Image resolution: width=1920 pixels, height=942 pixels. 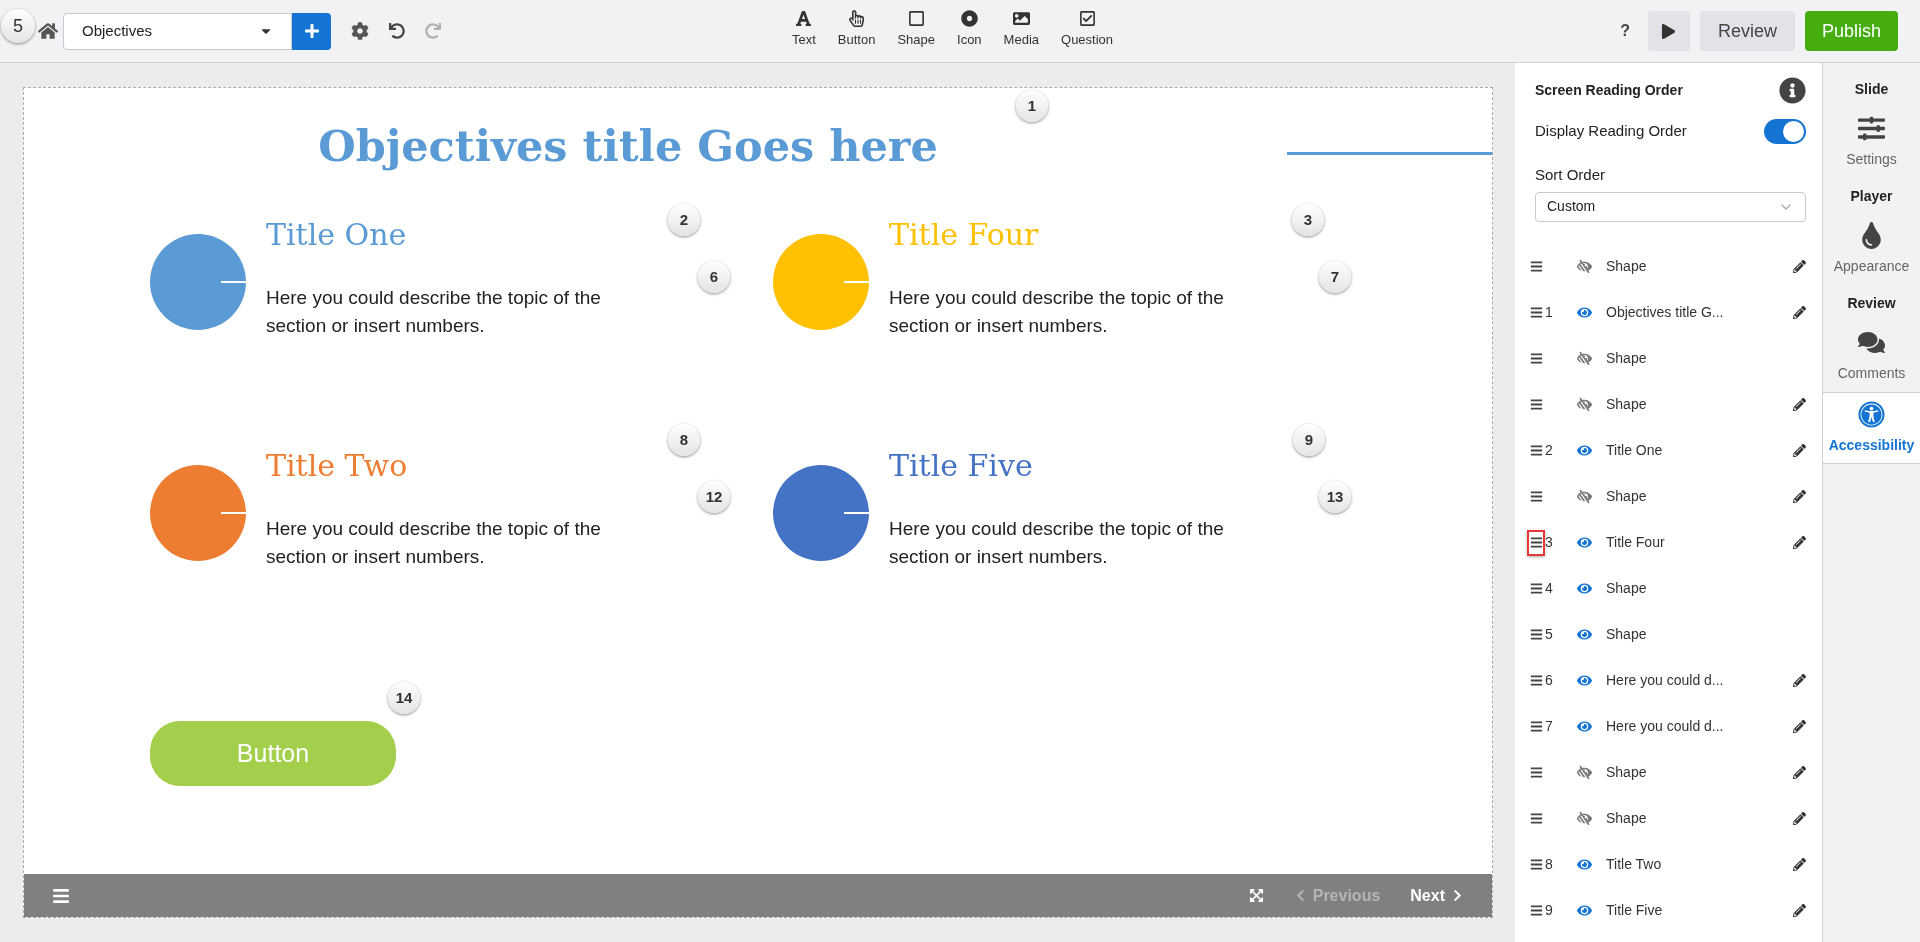 I want to click on next-button: Next, so click(x=1437, y=895).